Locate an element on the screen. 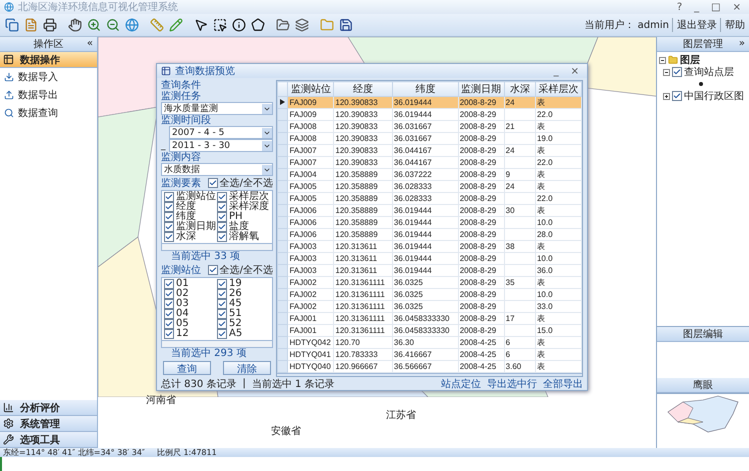  hand-icon is located at coordinates (75, 25).